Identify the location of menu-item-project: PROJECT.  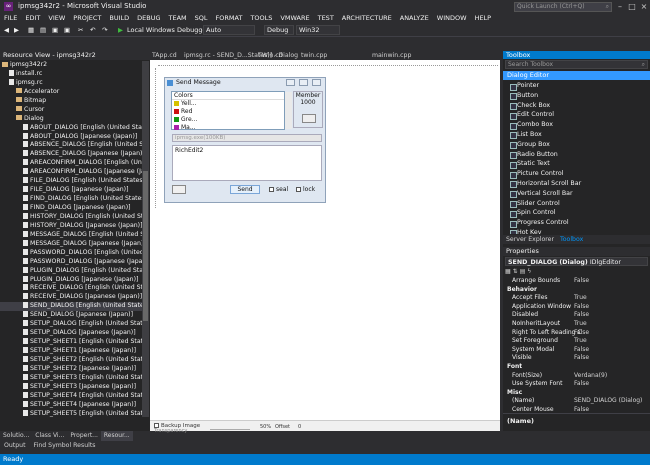
(87, 18).